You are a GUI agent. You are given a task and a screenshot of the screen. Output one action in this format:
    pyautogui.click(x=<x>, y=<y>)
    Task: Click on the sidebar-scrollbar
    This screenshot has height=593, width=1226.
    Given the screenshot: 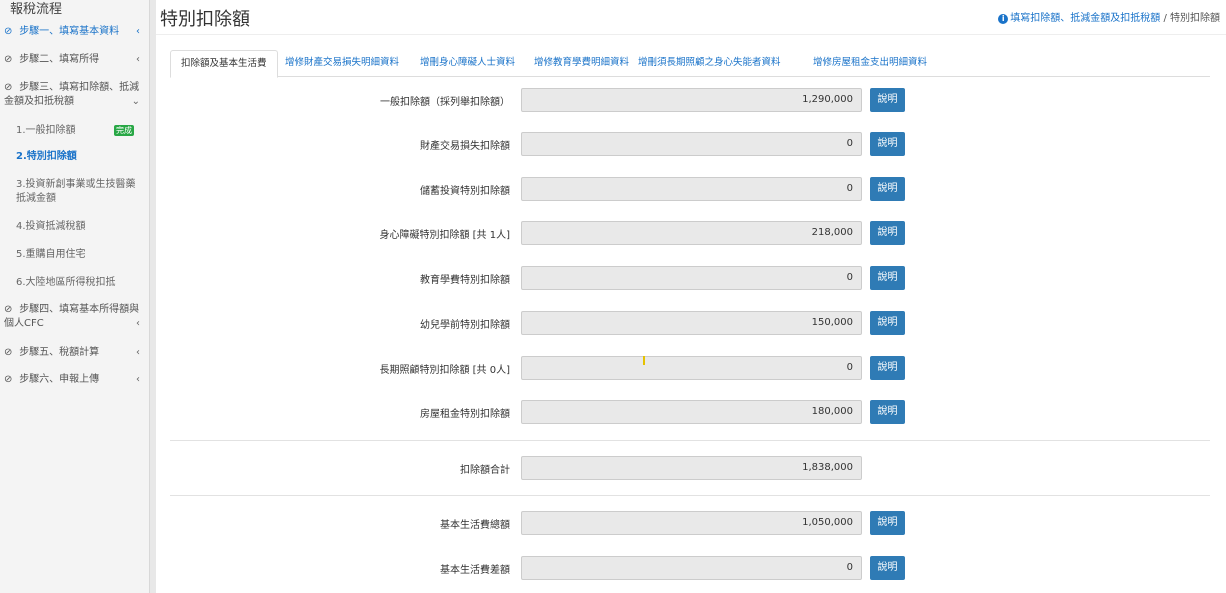 What is the action you would take?
    pyautogui.click(x=153, y=296)
    